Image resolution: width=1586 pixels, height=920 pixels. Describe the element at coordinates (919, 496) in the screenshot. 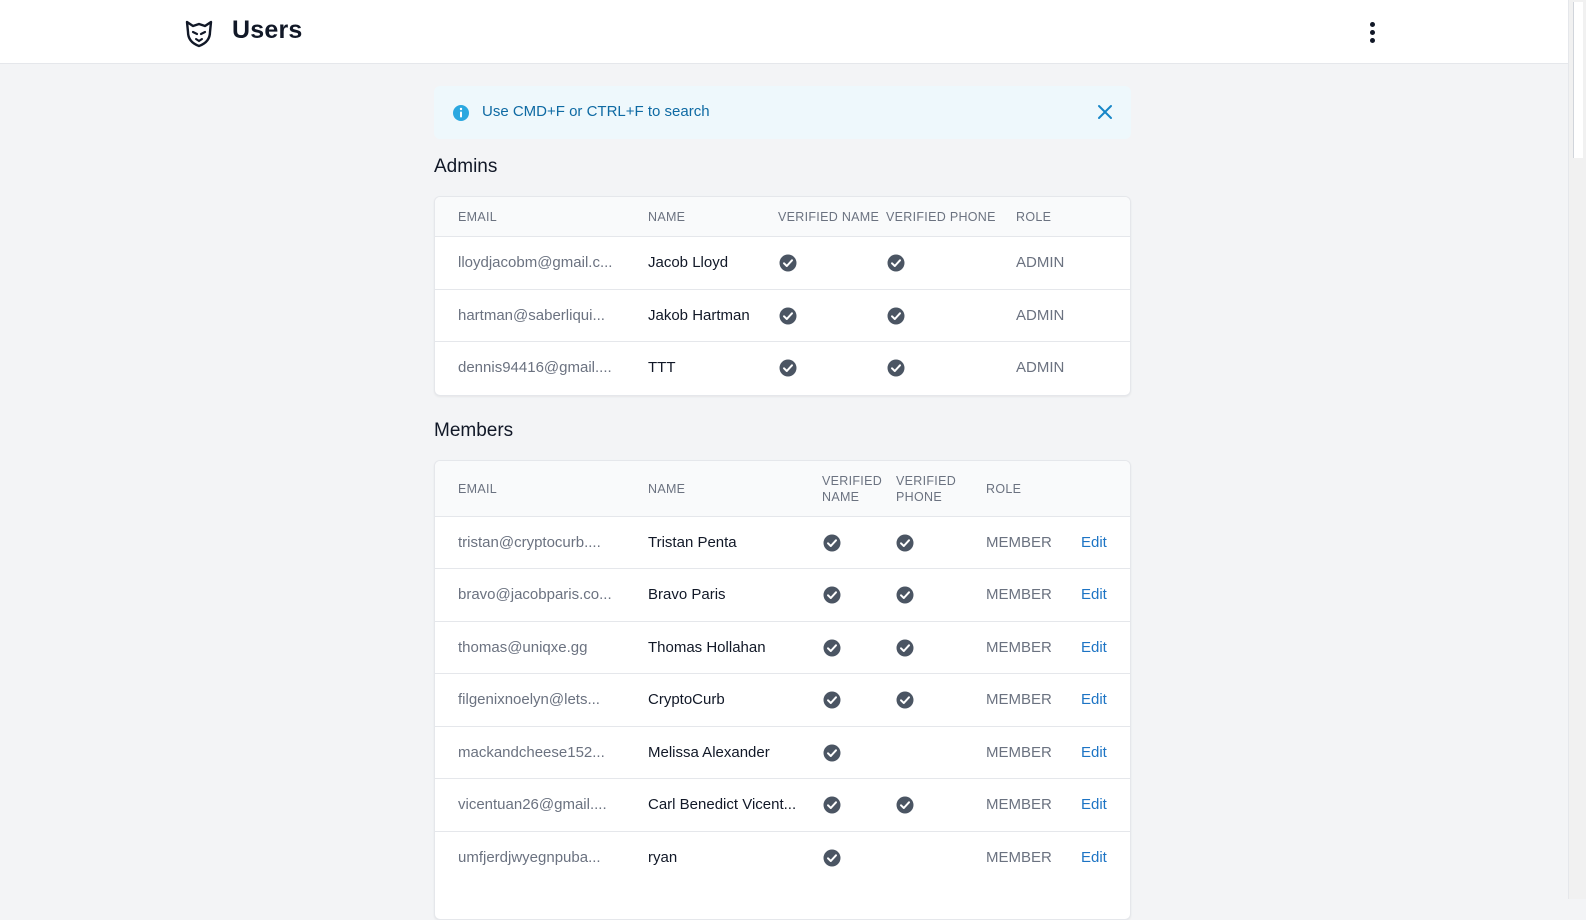

I see `column-header-verified-phone-line2: PHONE` at that location.